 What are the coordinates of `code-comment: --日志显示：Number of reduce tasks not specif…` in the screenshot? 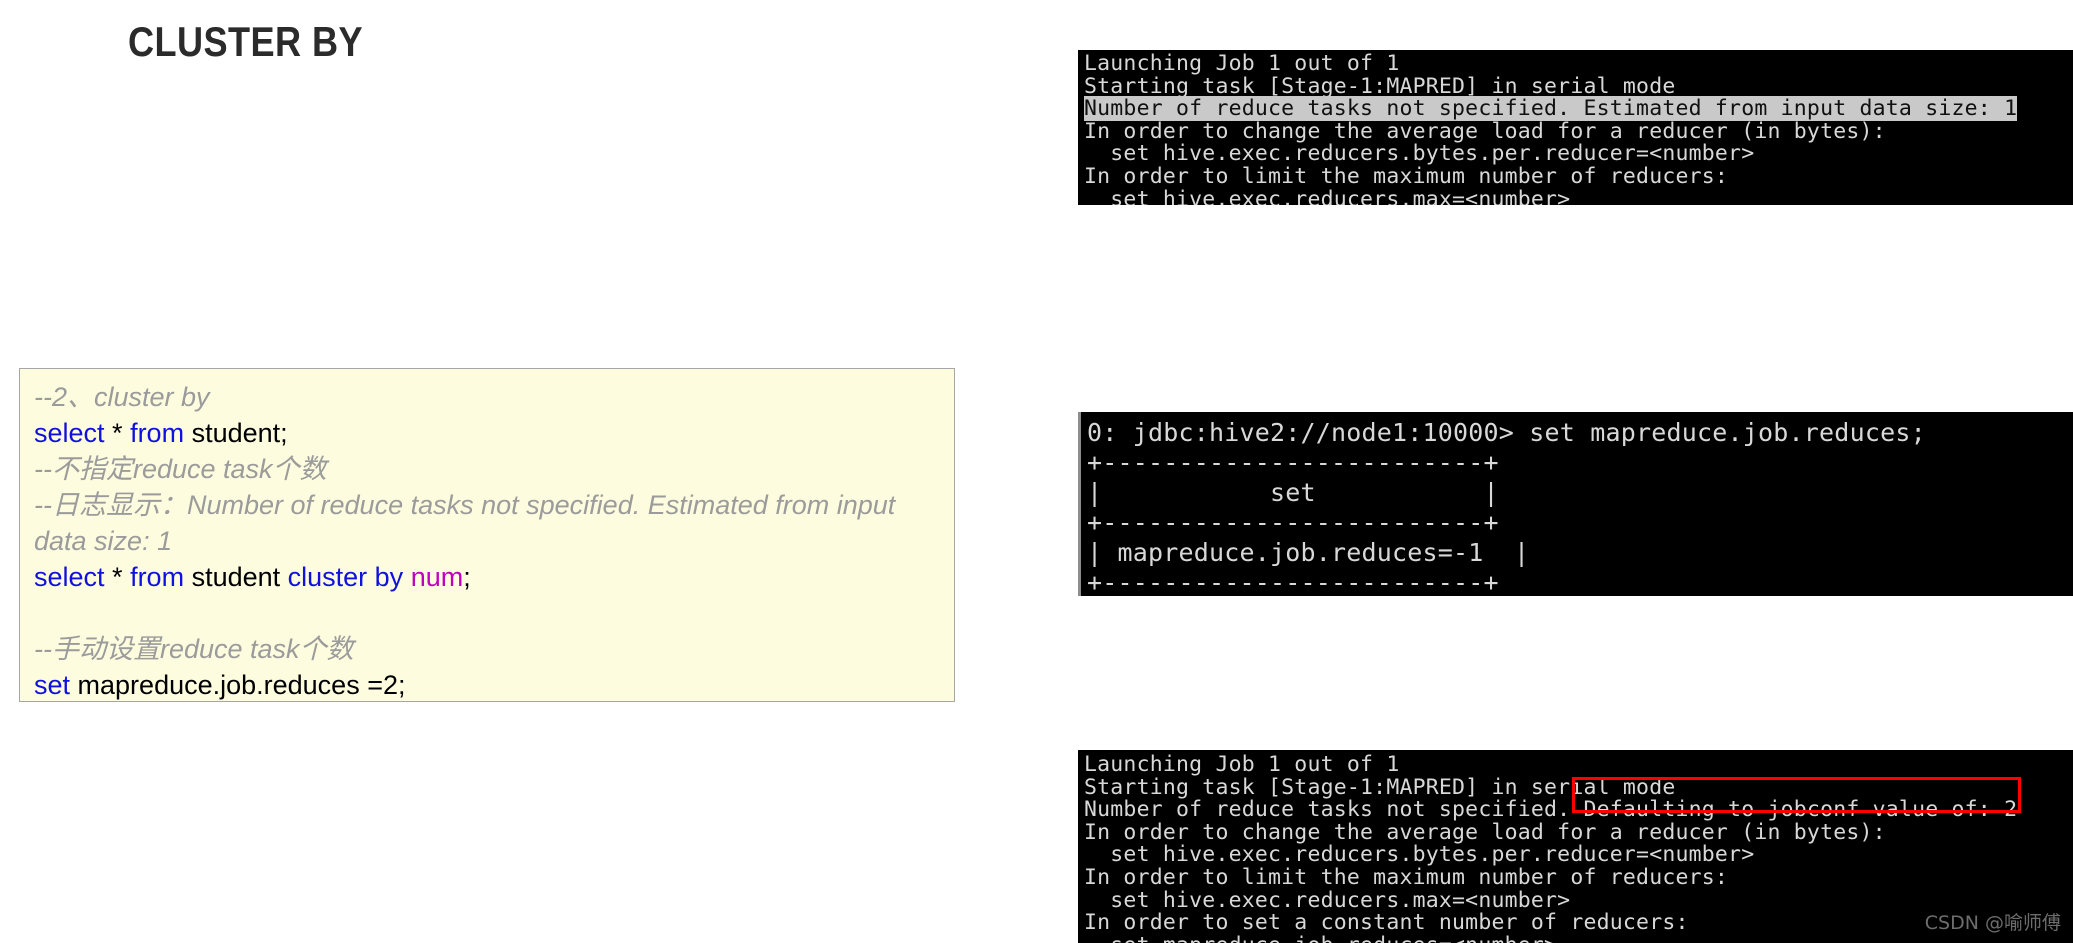 It's located at (468, 523).